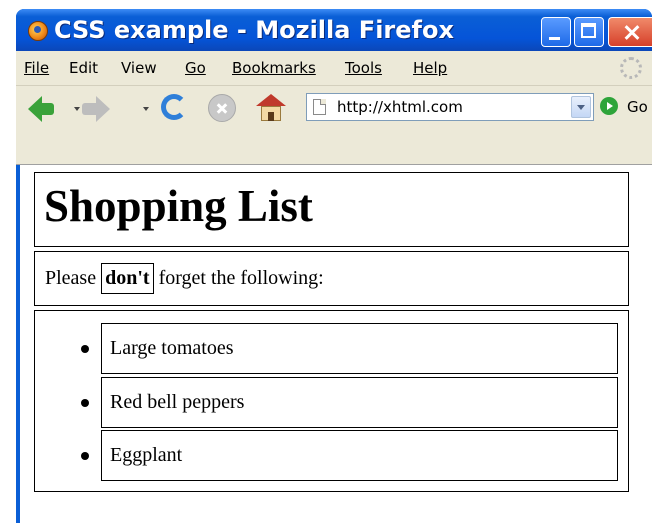  Describe the element at coordinates (271, 108) in the screenshot. I see `home-icon` at that location.